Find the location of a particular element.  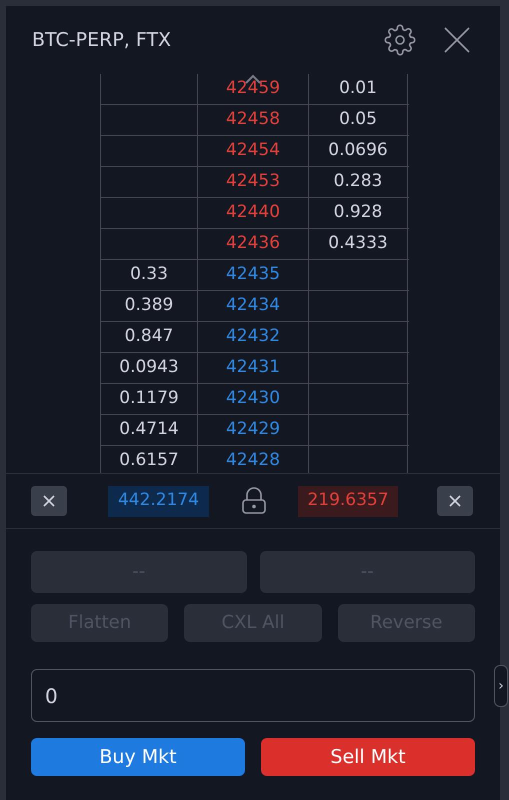

ask-total: 219.6357 is located at coordinates (348, 501).